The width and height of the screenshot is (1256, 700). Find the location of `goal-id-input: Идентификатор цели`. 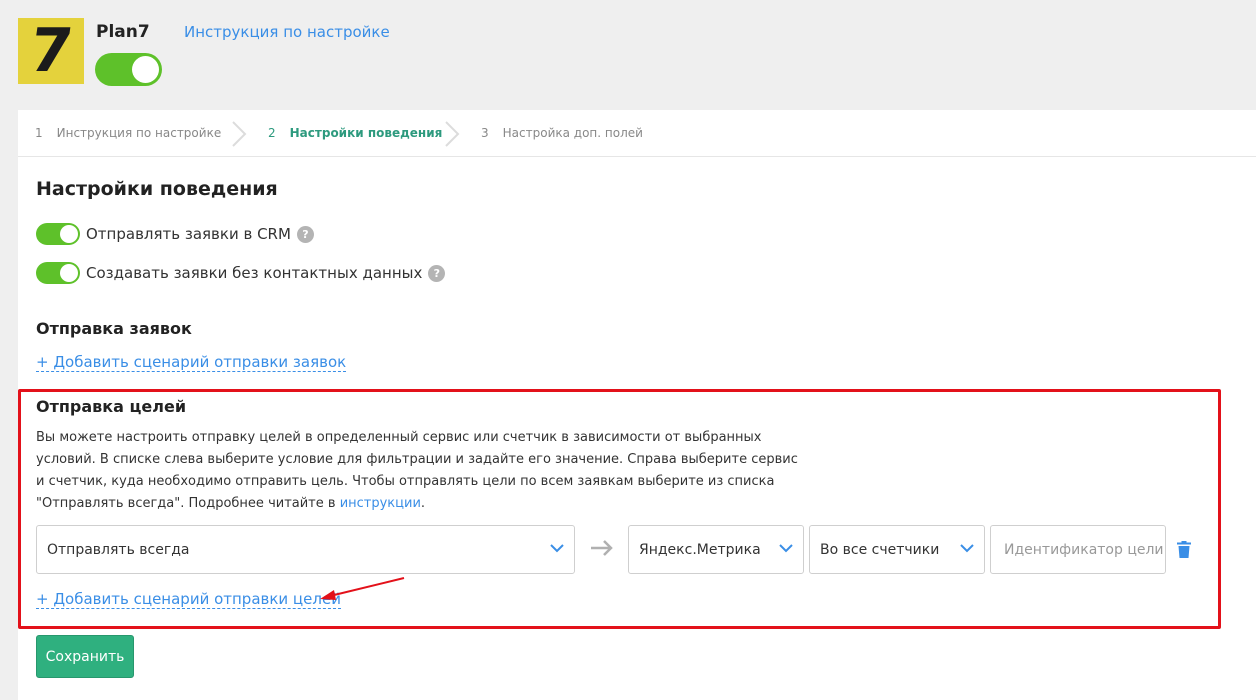

goal-id-input: Идентификатор цели is located at coordinates (1078, 549).